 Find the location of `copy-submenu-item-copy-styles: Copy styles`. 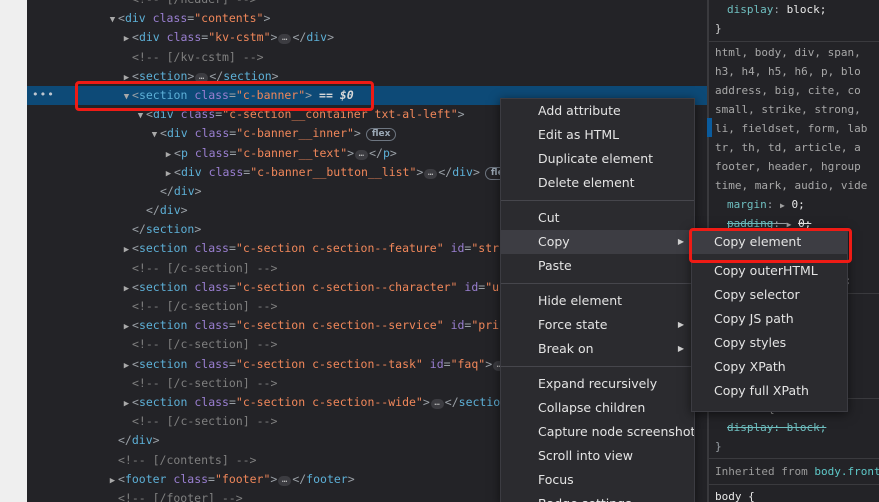

copy-submenu-item-copy-styles: Copy styles is located at coordinates (769, 343).